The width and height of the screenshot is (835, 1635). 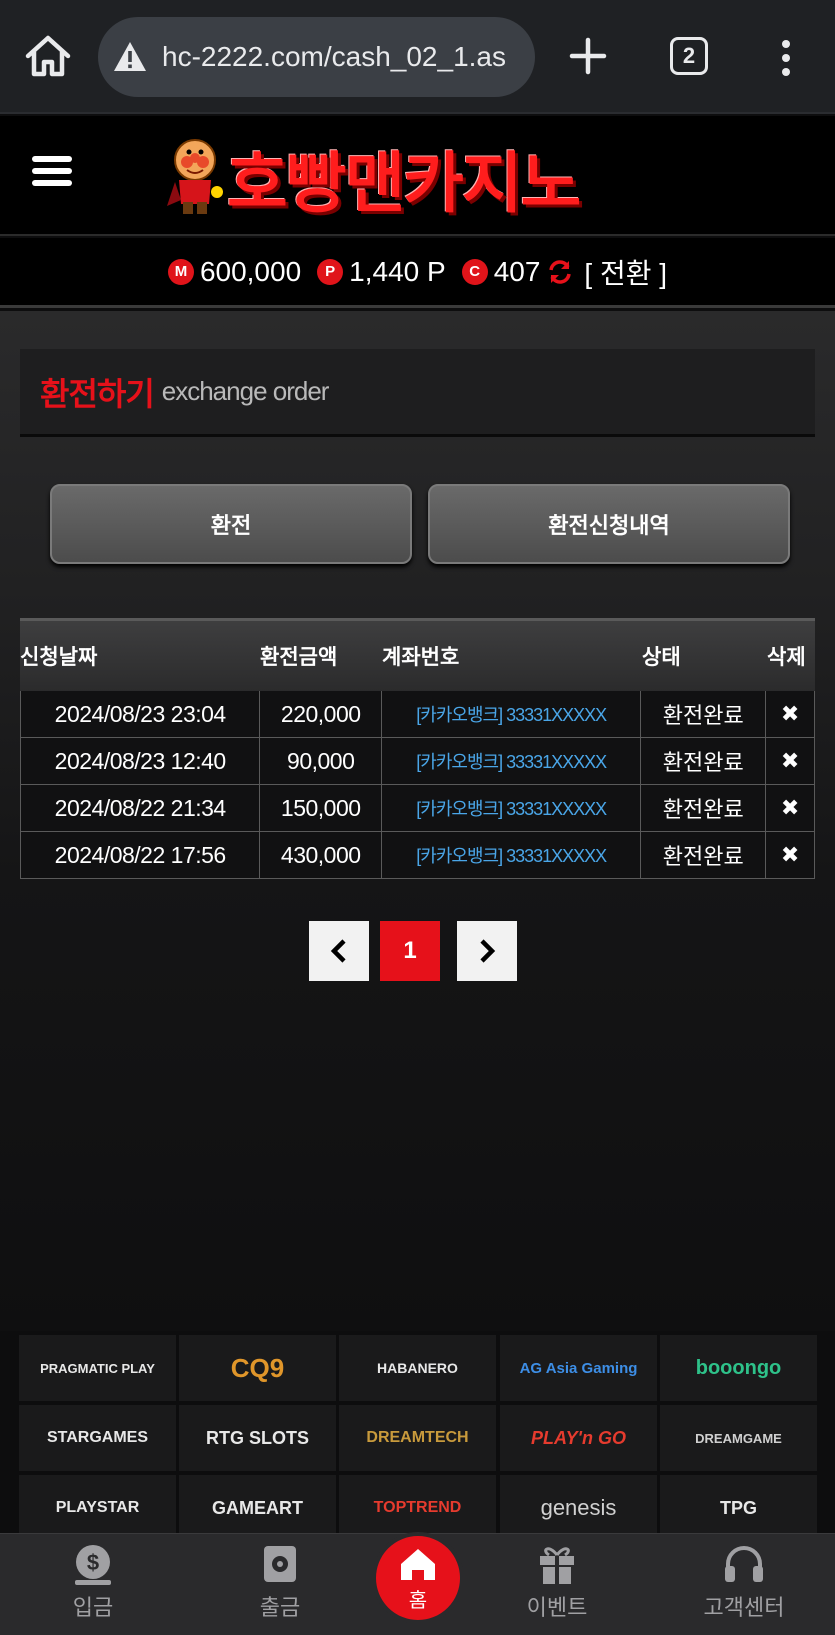 What do you see at coordinates (141, 808) in the screenshot?
I see `cell-date: 2024/08/22 21:34` at bounding box center [141, 808].